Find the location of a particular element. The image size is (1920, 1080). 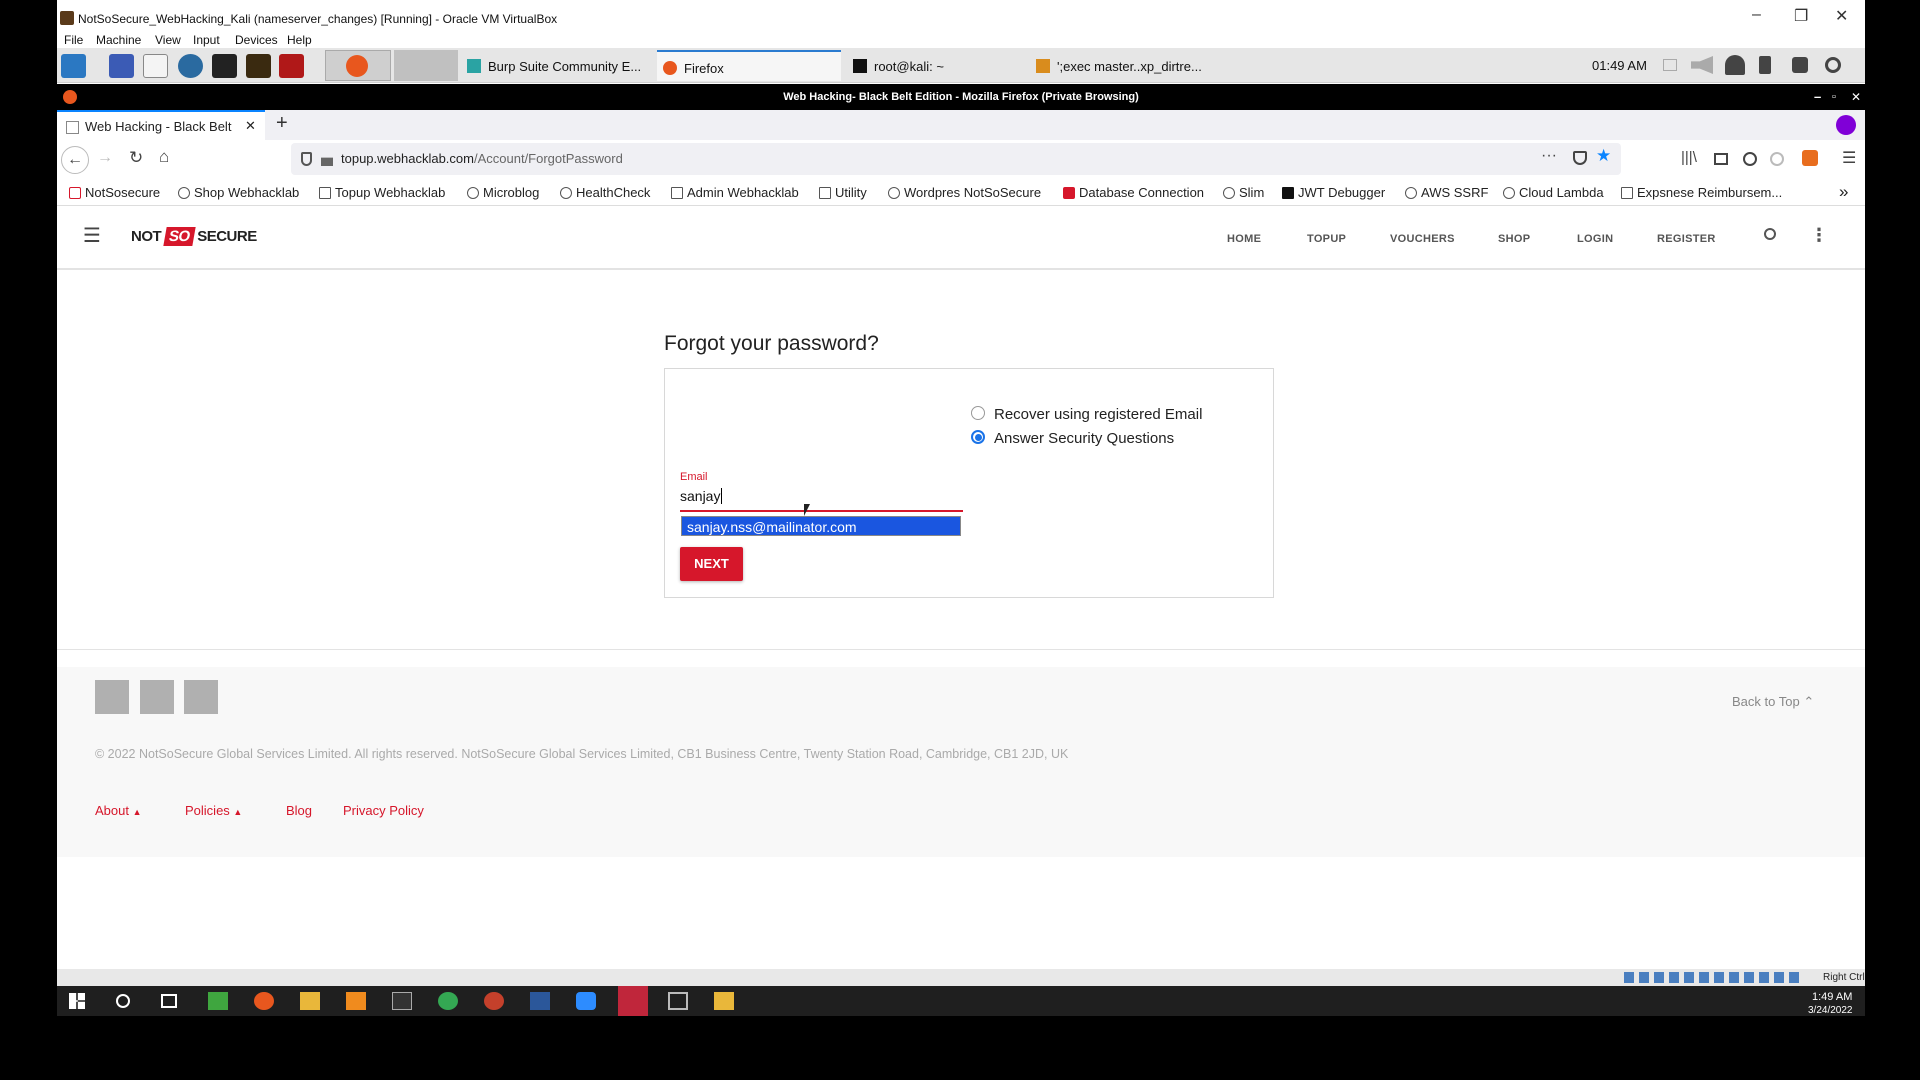

footer-about: About ▲ is located at coordinates (118, 810).